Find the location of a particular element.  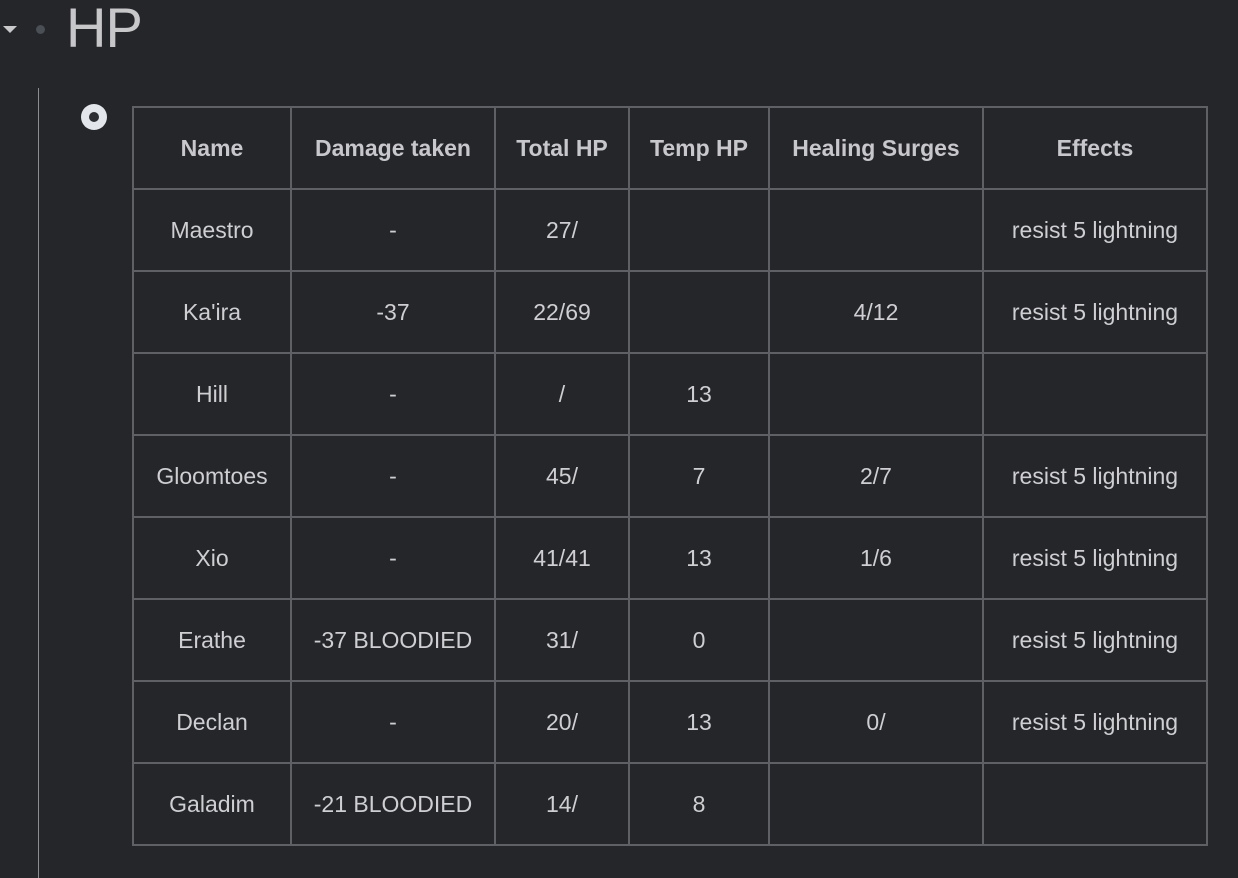

table-cell-healing-surges: 0/ is located at coordinates (876, 722).